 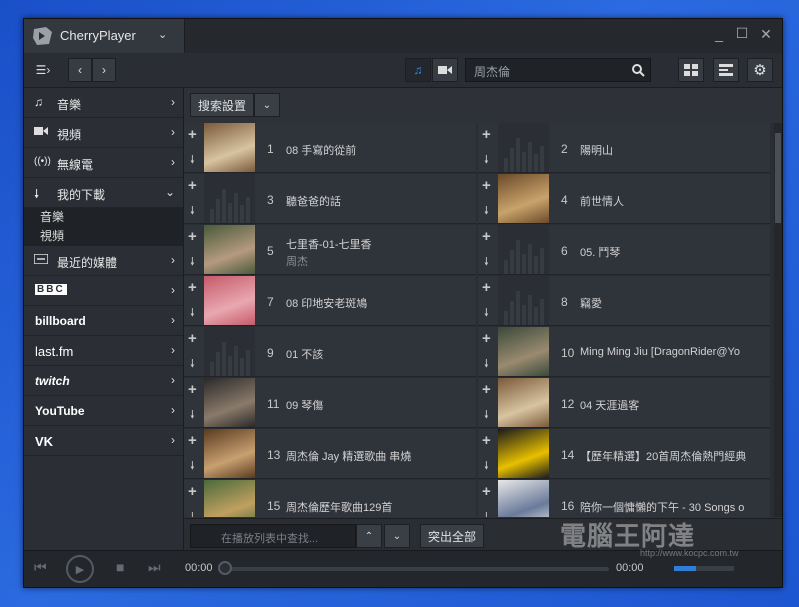 I want to click on sidebar-item-downloads: 🠗 我的下載 ⌄, so click(x=103, y=193).